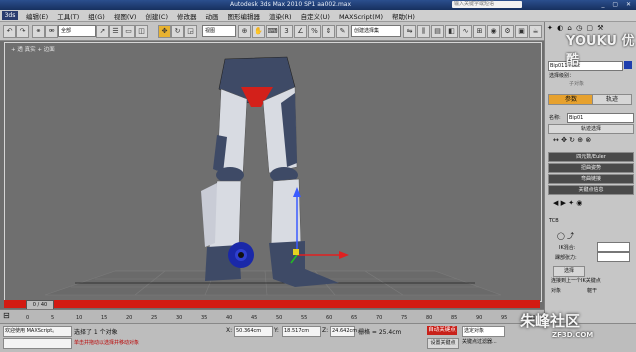  What do you see at coordinates (286, 31) in the screenshot?
I see `snap-icon: 3` at bounding box center [286, 31].